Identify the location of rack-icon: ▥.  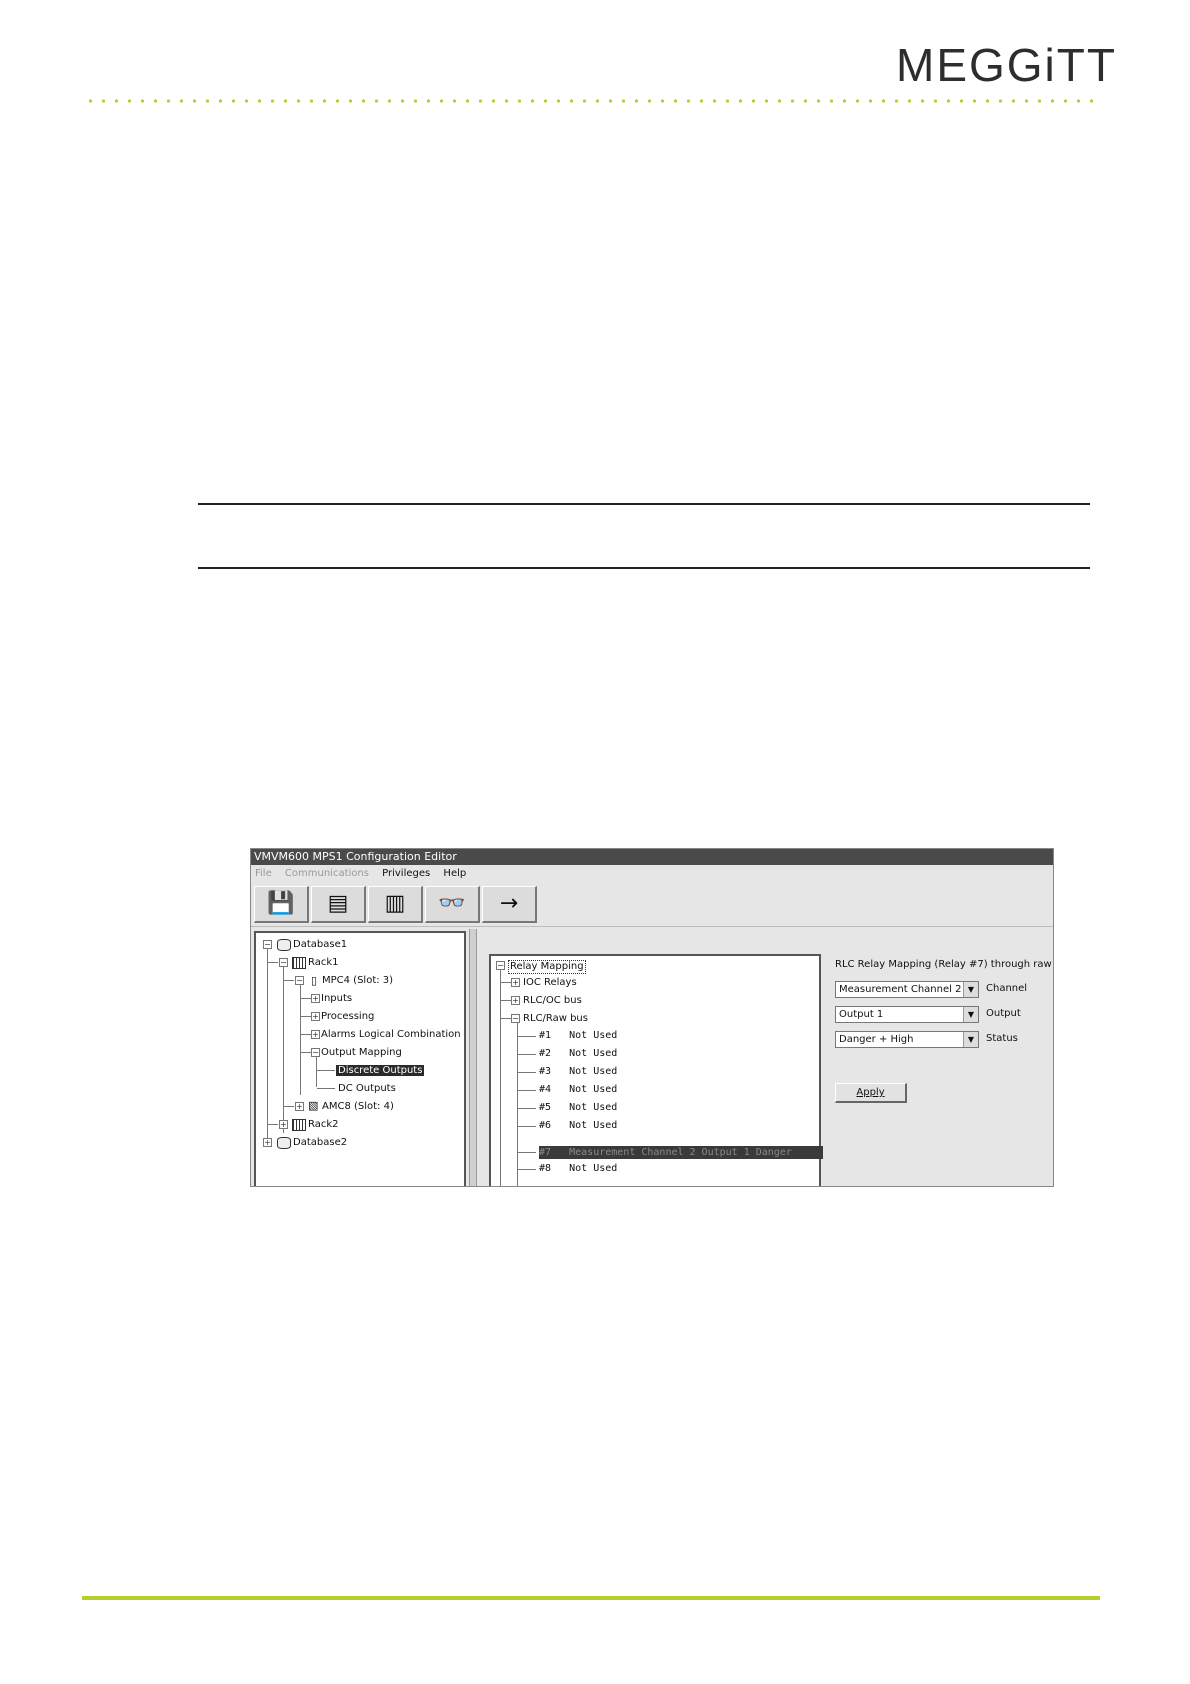
(395, 903).